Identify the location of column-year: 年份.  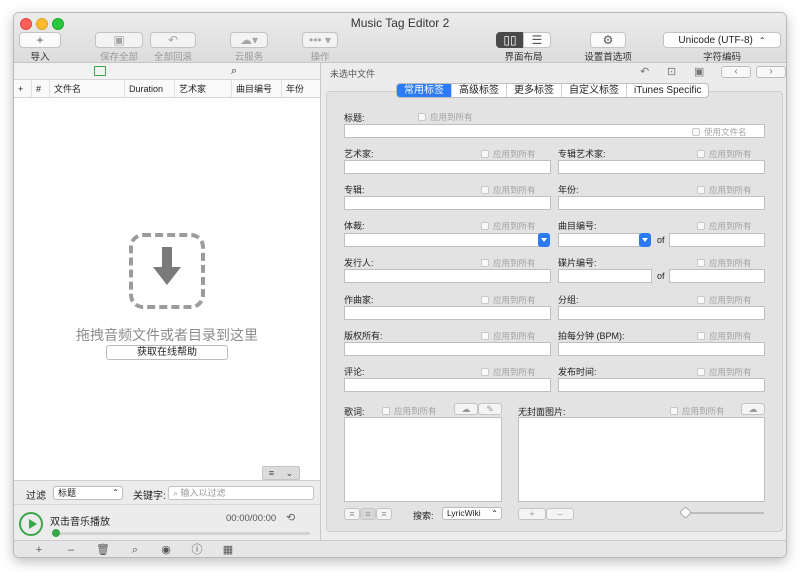
(301, 88).